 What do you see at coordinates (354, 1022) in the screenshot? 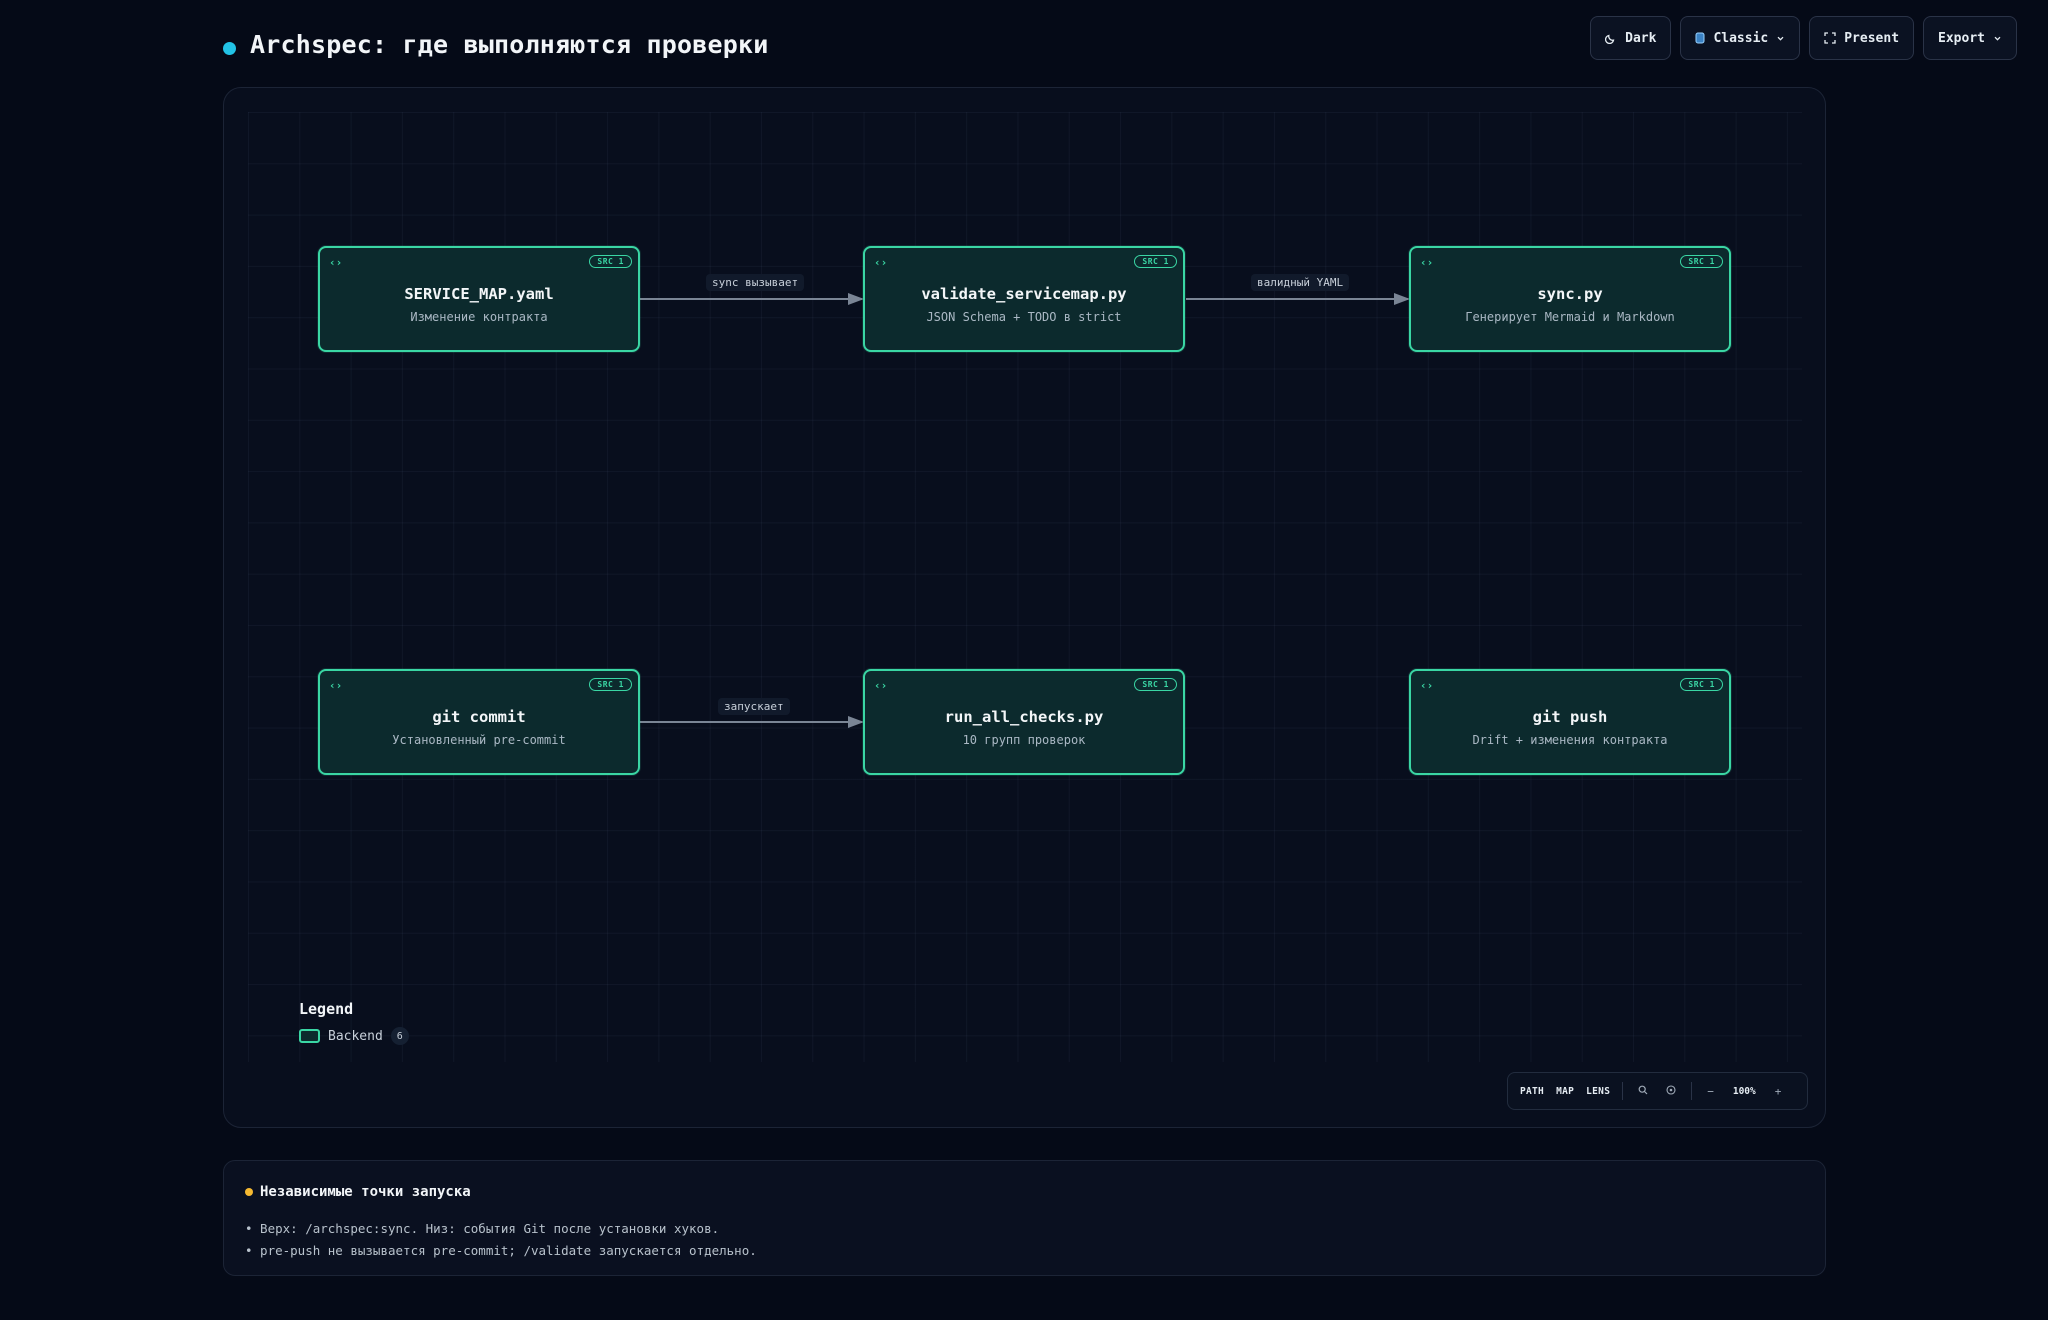
I see `legend: Legend Backend 6` at bounding box center [354, 1022].